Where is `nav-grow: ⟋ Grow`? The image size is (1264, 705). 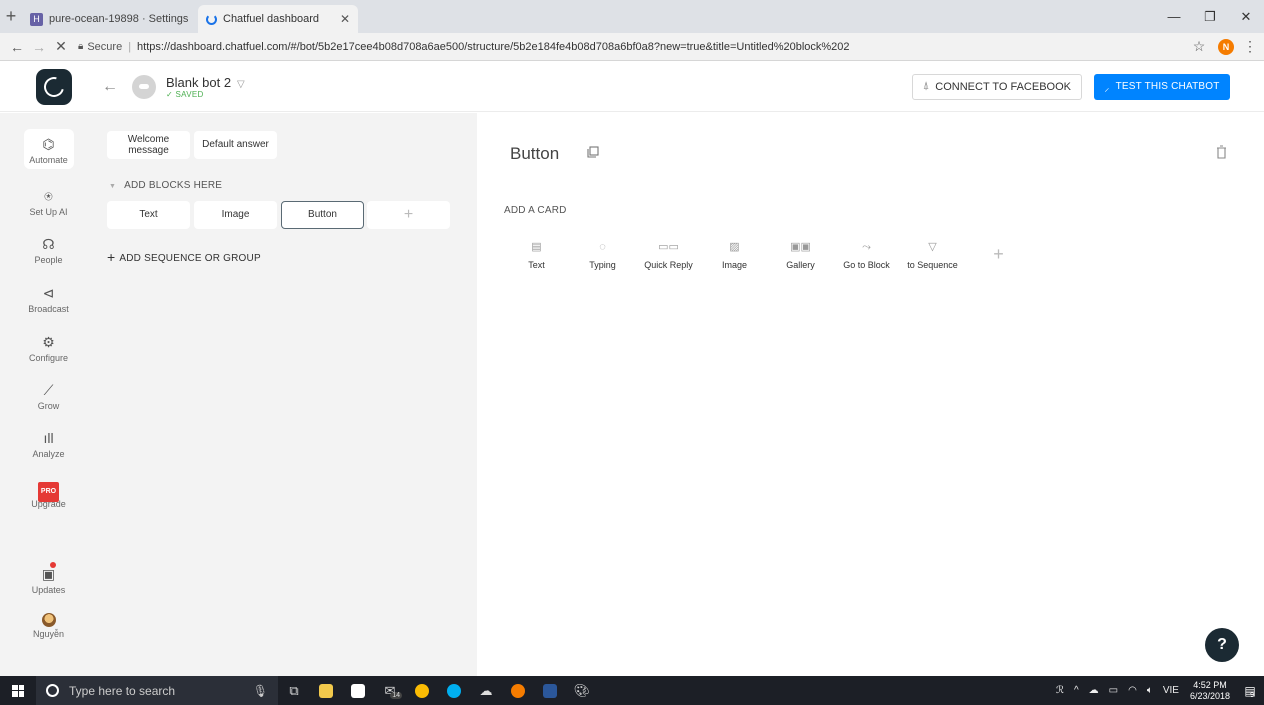
nav-grow: ⟋ Grow is located at coordinates (48, 396).